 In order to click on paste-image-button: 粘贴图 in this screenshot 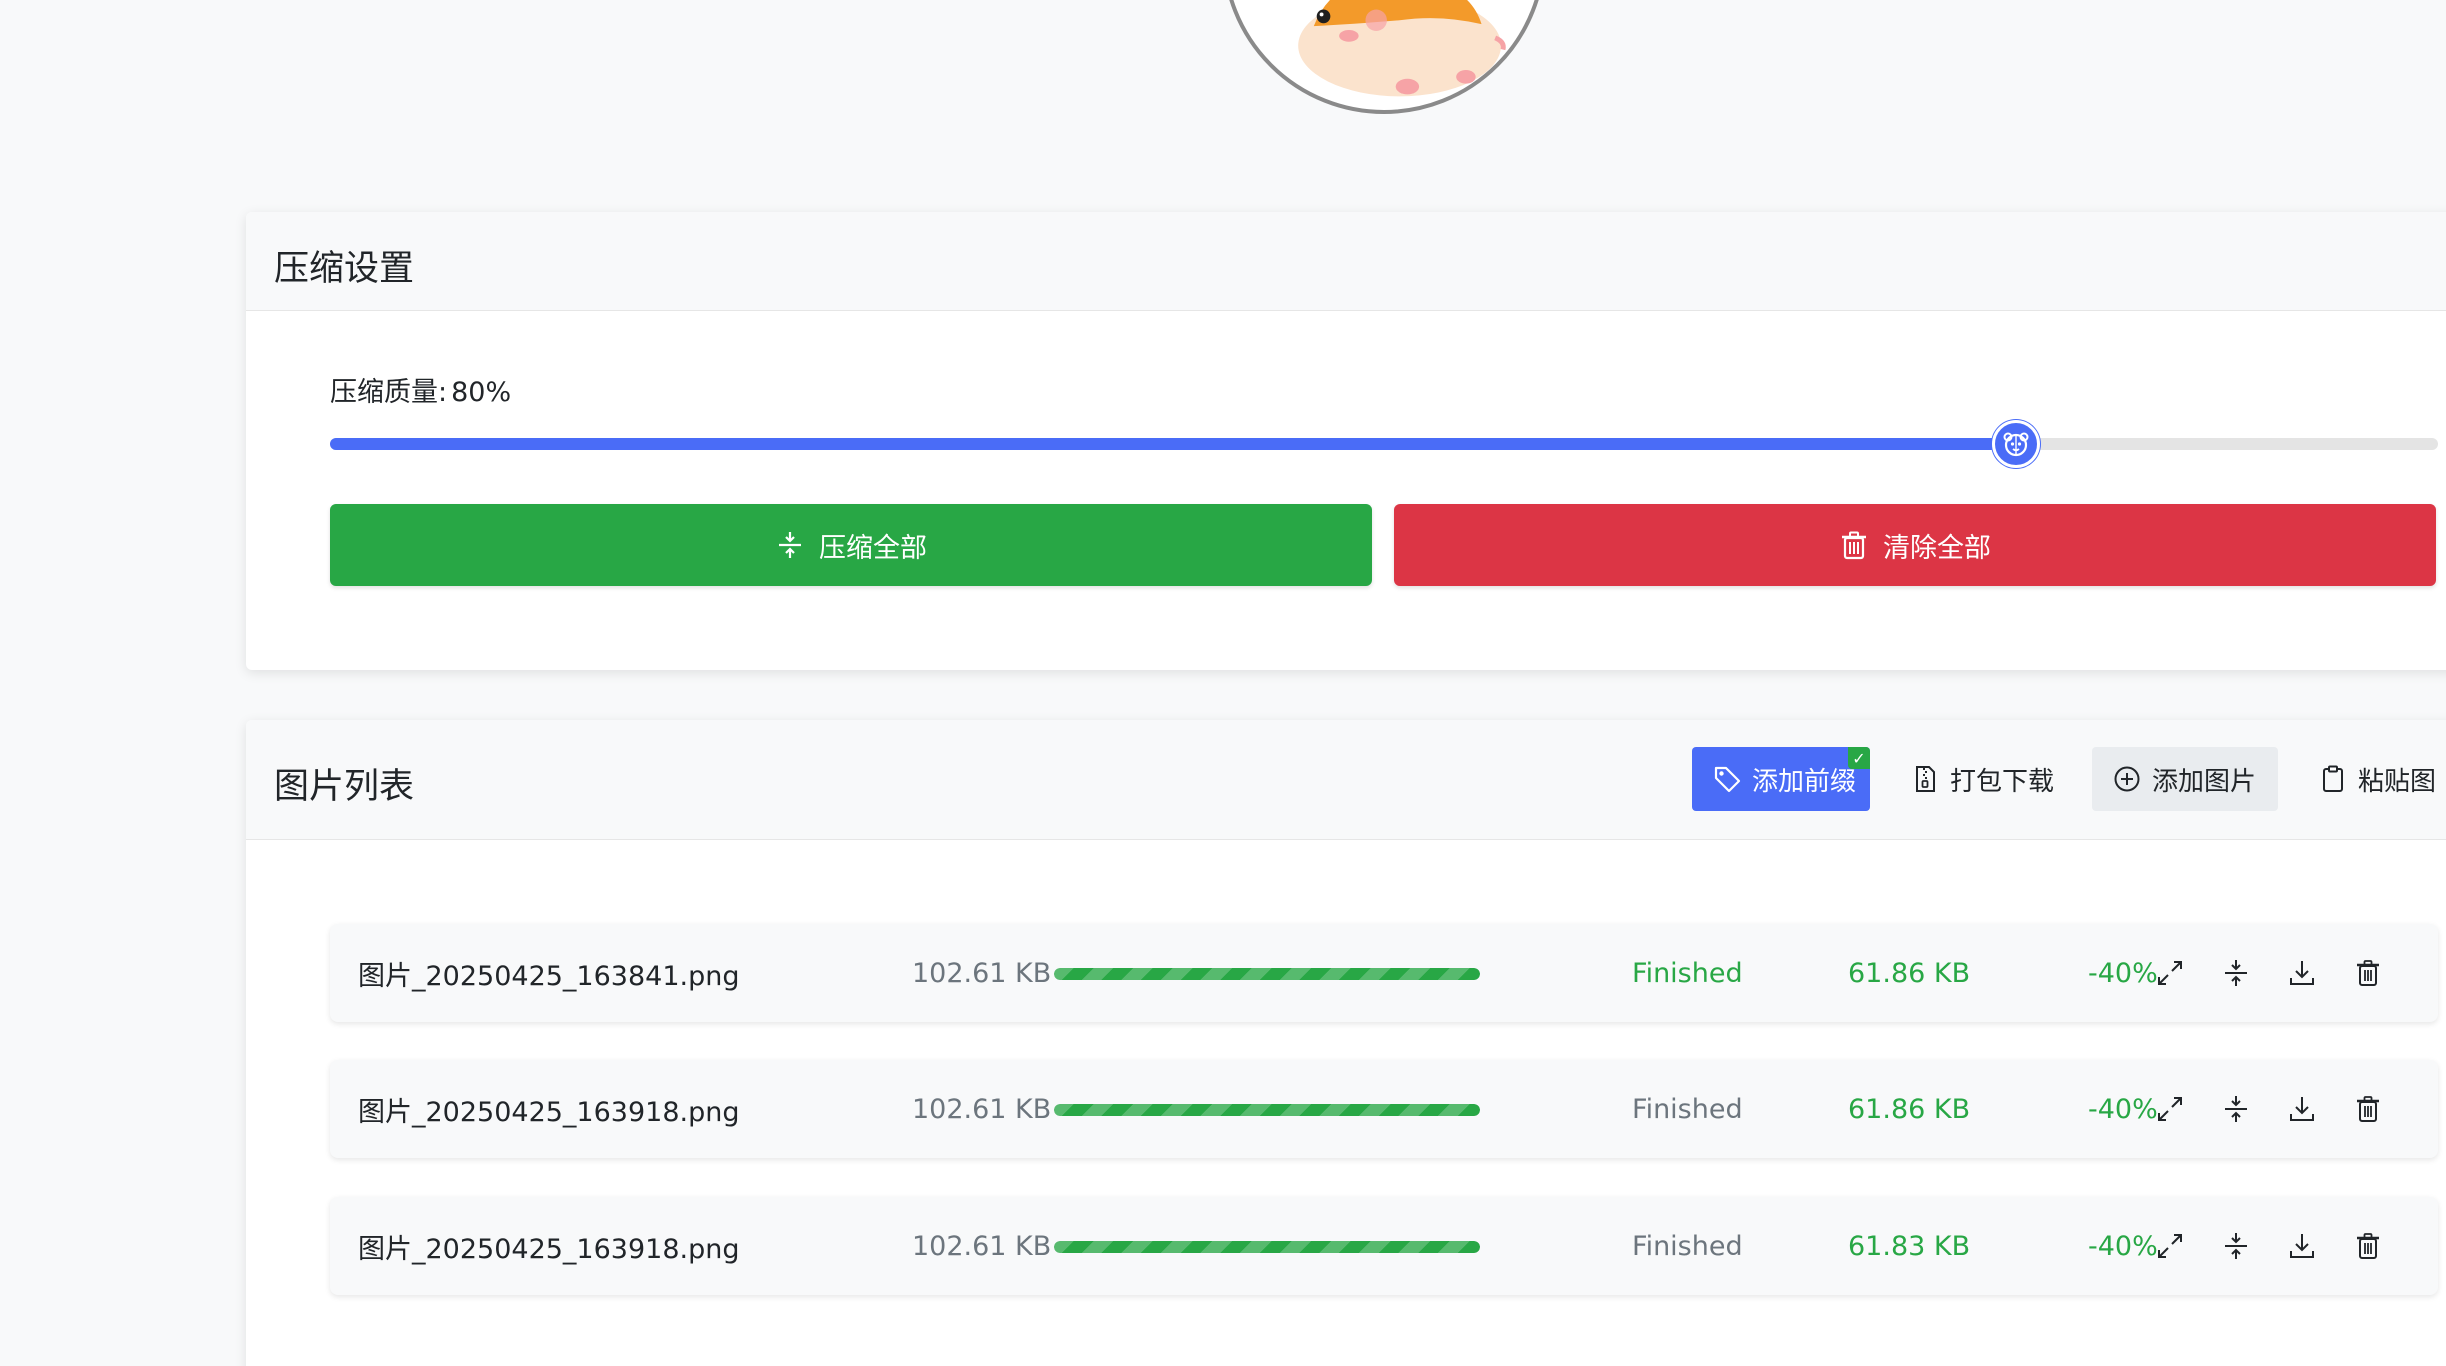, I will do `click(2372, 779)`.